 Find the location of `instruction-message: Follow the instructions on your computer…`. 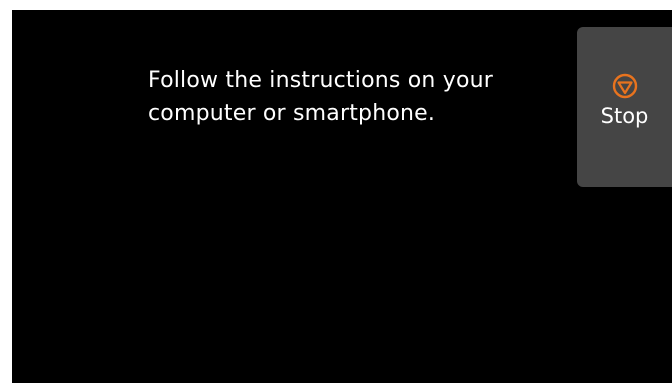

instruction-message: Follow the instructions on your computer… is located at coordinates (320, 97).